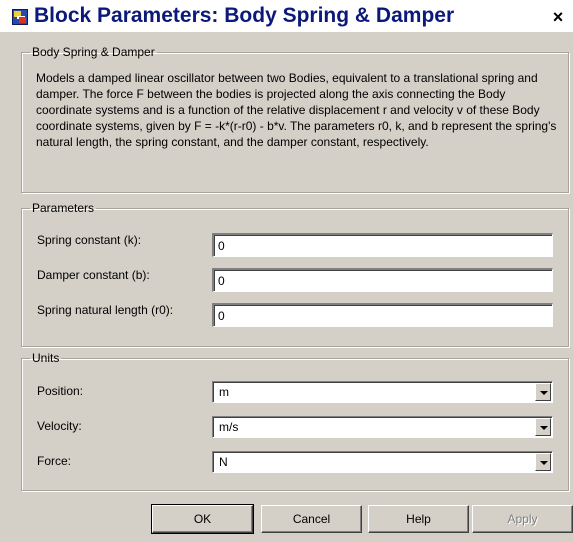 The height and width of the screenshot is (542, 573). I want to click on velocity-label: Velocity:, so click(59, 426).